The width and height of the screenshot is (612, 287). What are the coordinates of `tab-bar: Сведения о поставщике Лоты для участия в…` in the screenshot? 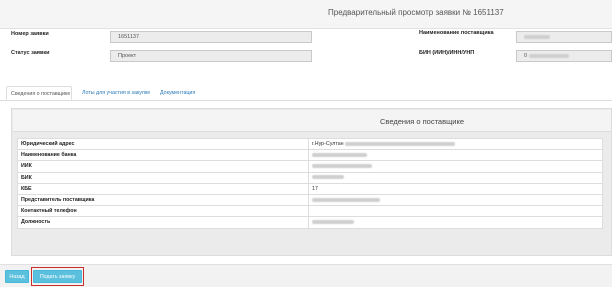 It's located at (306, 93).